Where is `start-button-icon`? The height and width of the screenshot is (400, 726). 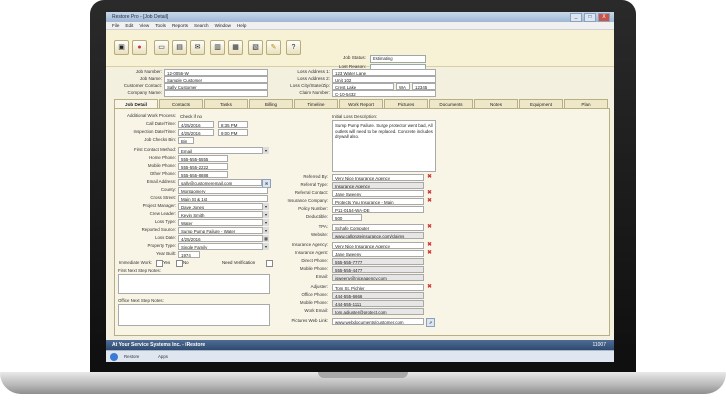 start-button-icon is located at coordinates (114, 357).